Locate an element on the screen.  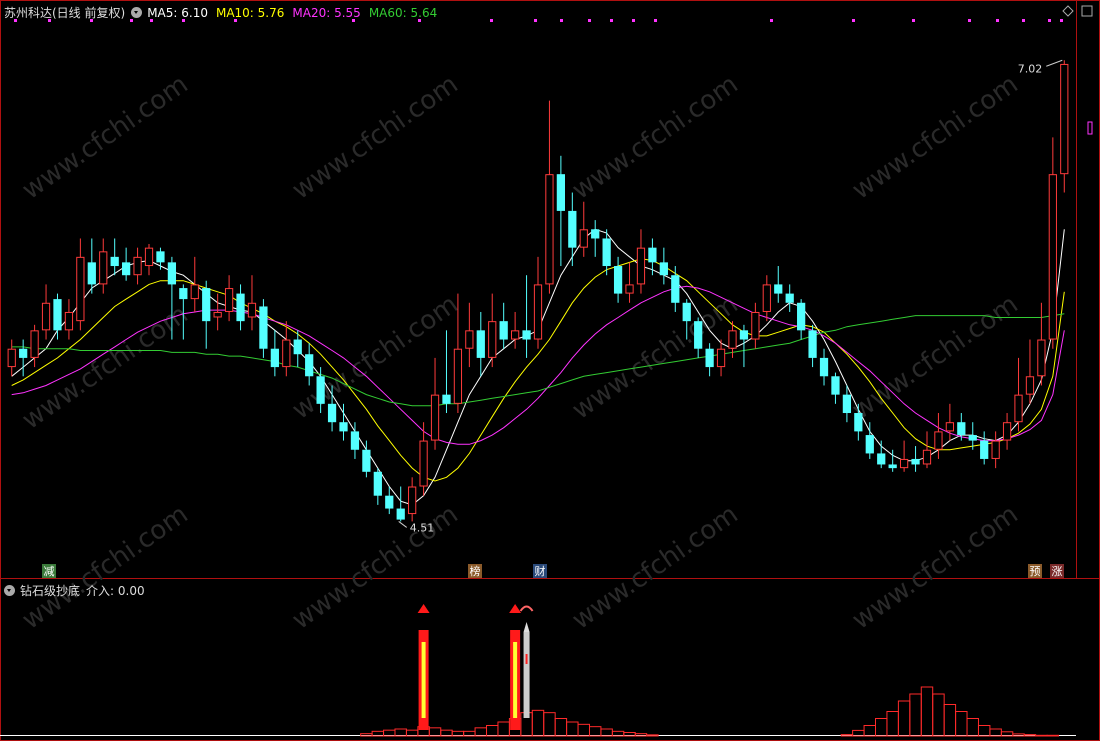
rocket-body-icon is located at coordinates (526, 675).